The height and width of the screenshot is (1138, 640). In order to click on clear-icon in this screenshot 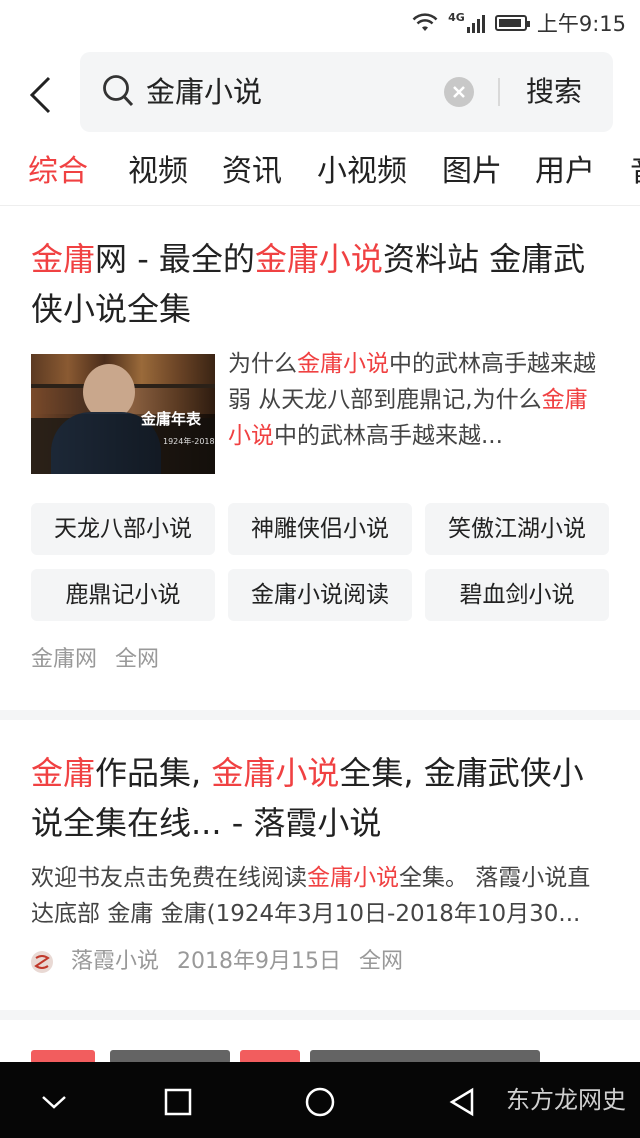, I will do `click(459, 92)`.